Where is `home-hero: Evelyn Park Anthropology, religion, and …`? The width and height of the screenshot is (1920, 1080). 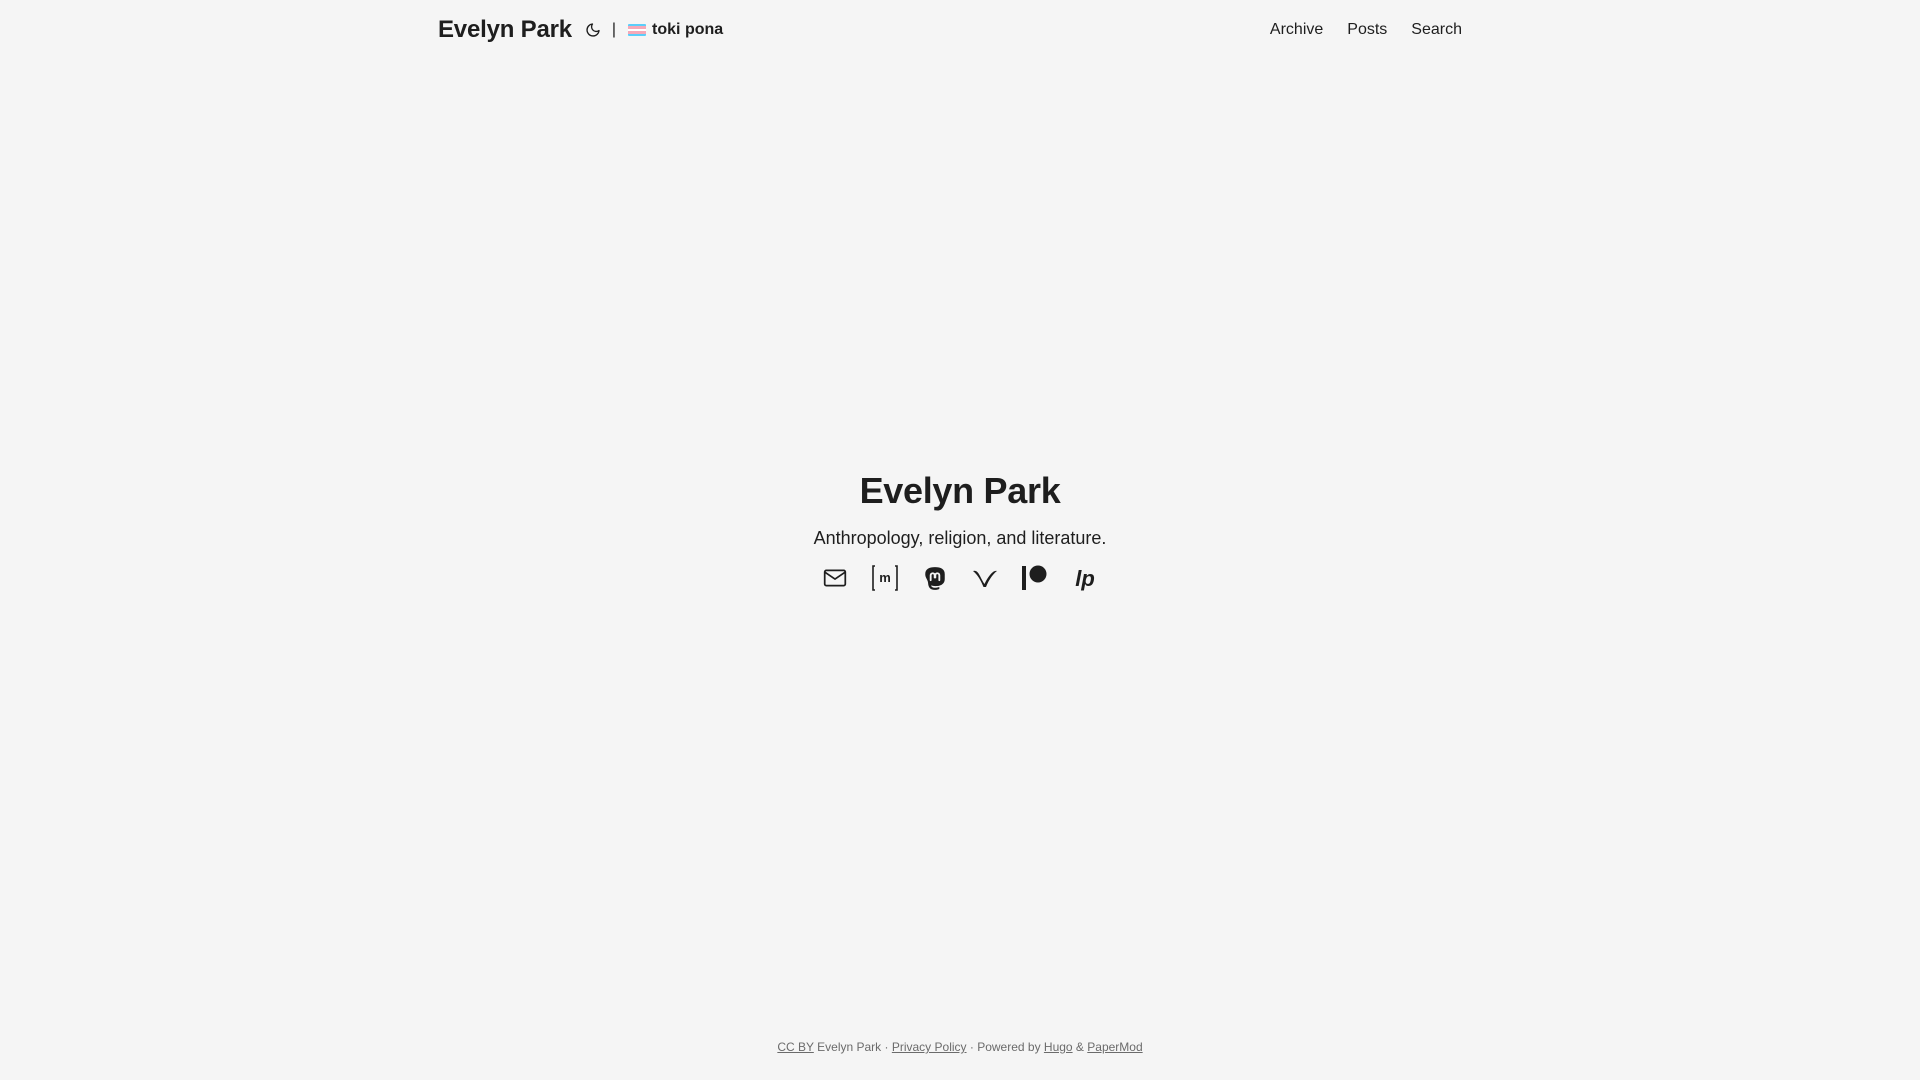
home-hero: Evelyn Park Anthropology, religion, and … is located at coordinates (960, 529).